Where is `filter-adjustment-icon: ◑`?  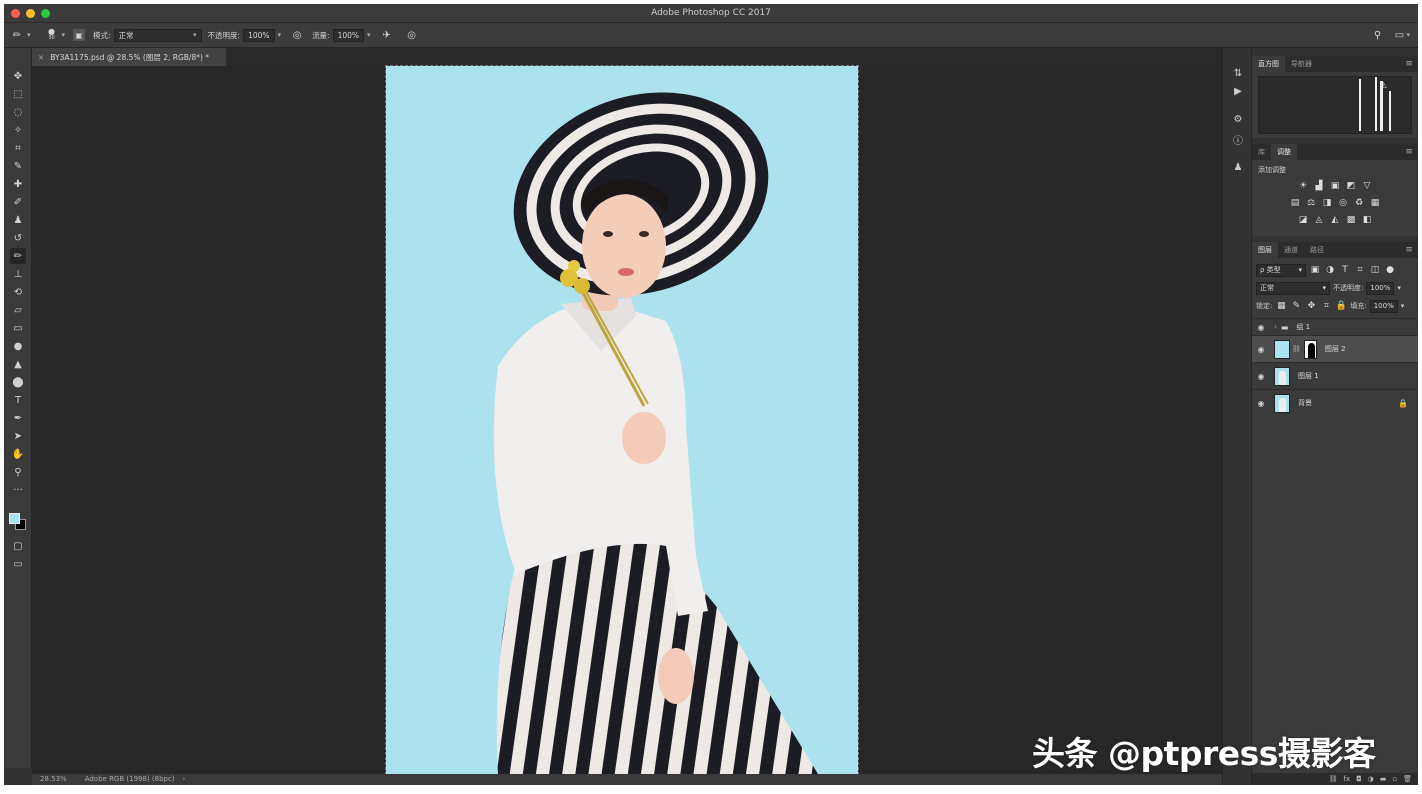
filter-adjustment-icon: ◑ is located at coordinates (1330, 270).